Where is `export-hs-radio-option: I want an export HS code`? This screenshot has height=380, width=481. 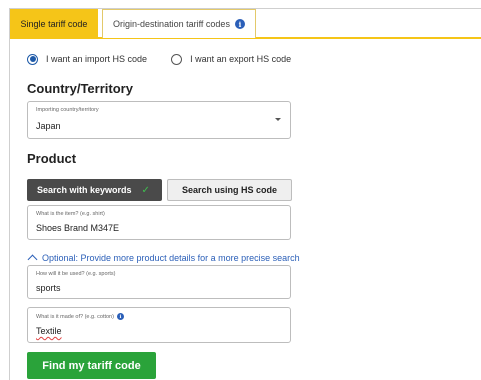 export-hs-radio-option: I want an export HS code is located at coordinates (231, 59).